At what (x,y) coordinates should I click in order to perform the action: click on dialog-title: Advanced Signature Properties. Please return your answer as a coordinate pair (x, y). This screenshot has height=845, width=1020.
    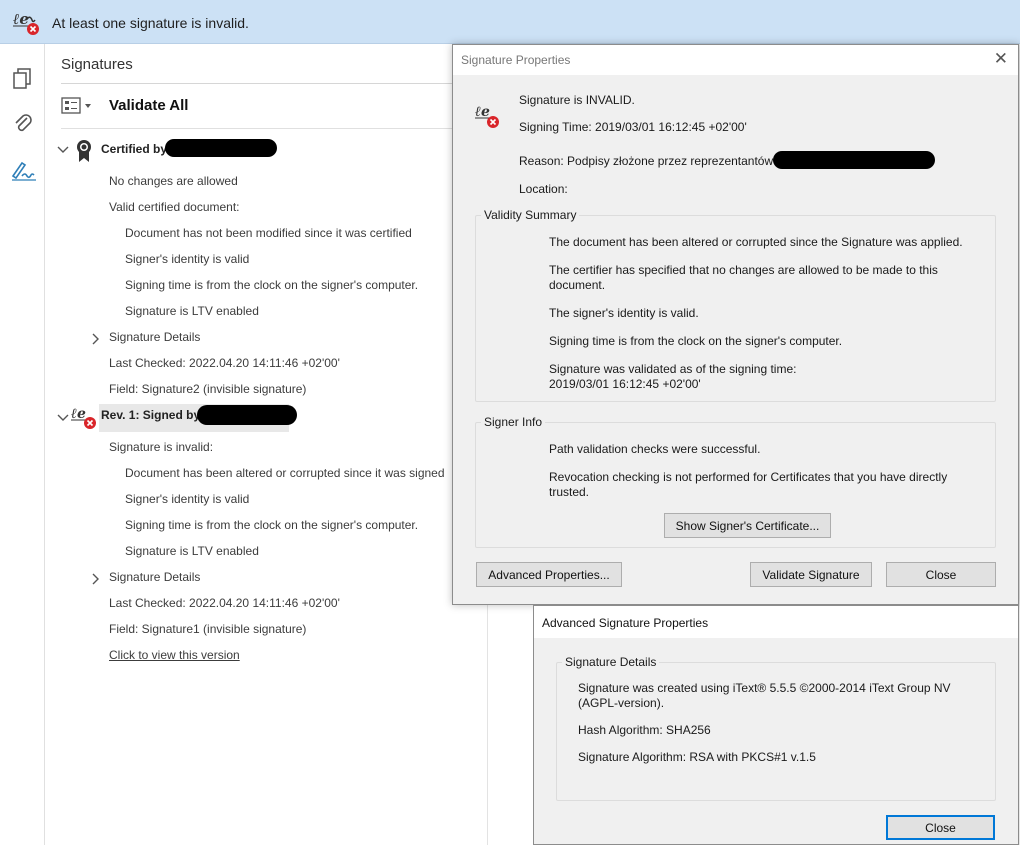
    Looking at the image, I should click on (625, 623).